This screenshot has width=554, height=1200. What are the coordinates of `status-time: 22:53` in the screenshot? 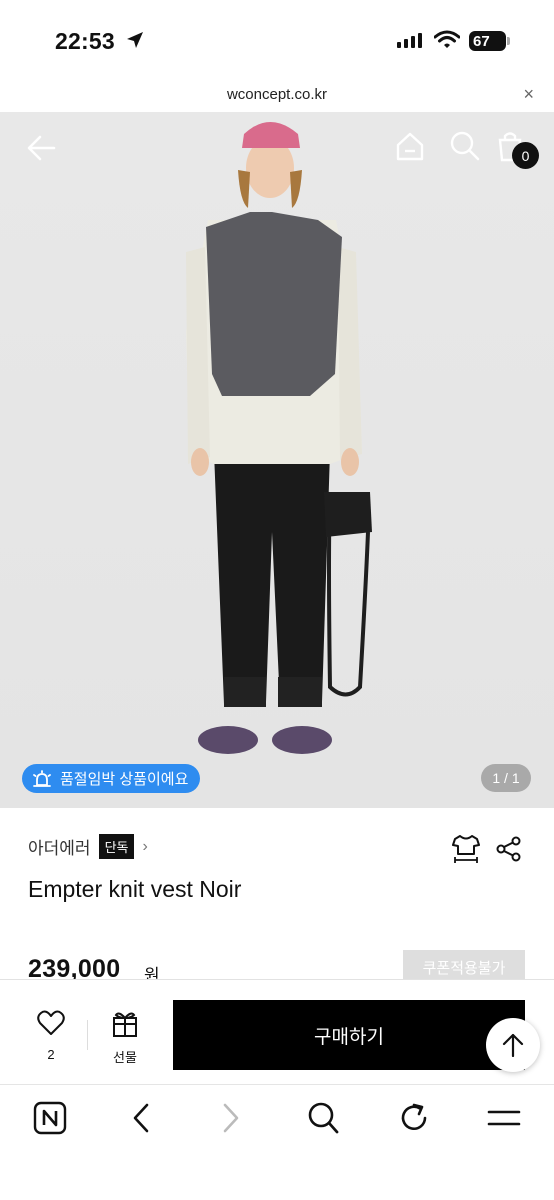 It's located at (85, 41).